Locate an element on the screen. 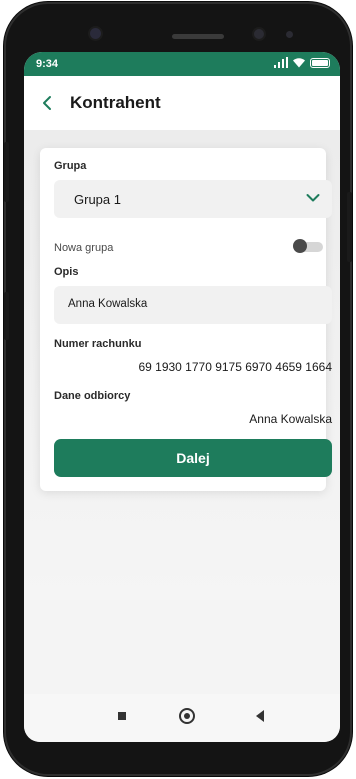 This screenshot has width=356, height=779. bixby-button is located at coordinates (6, 316).